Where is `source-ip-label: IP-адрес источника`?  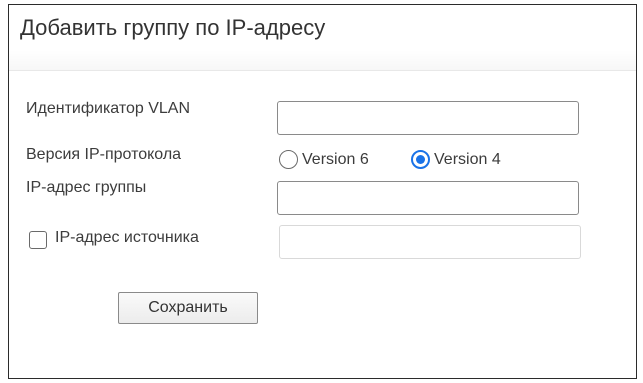
source-ip-label: IP-адрес источника is located at coordinates (127, 237).